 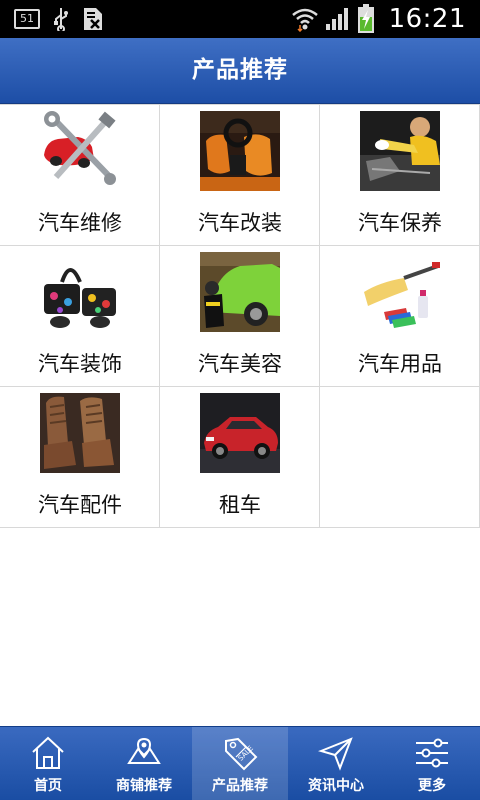 I want to click on category-item-beauty: 汽车美容, so click(x=240, y=316).